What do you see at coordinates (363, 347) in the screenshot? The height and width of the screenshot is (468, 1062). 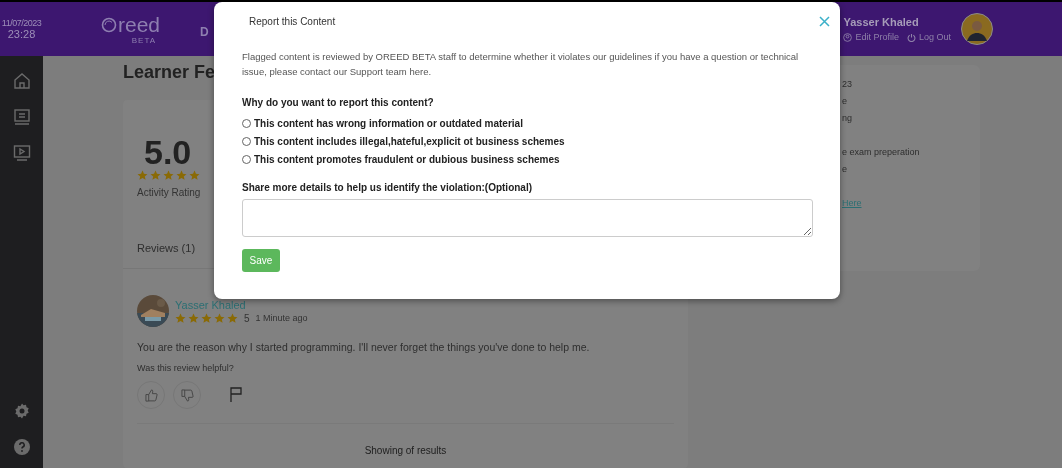 I see `review-text: You are the reason why I started programming. I'll never forget the things you've done to help me.` at bounding box center [363, 347].